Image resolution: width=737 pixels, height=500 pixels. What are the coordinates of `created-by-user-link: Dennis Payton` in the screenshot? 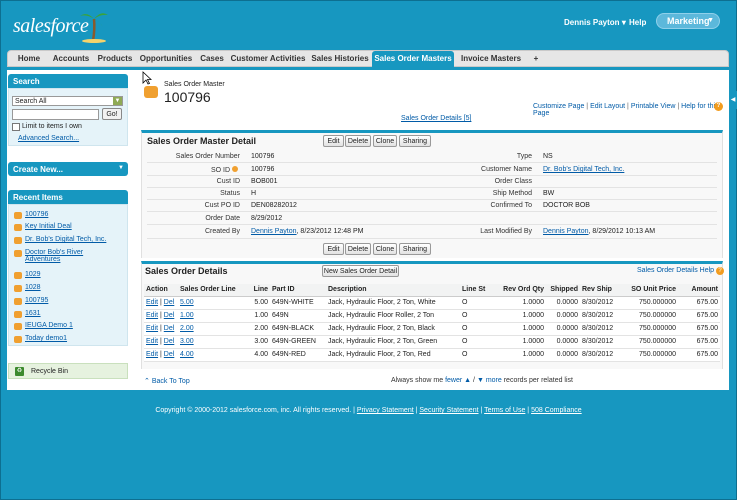 It's located at (274, 231).